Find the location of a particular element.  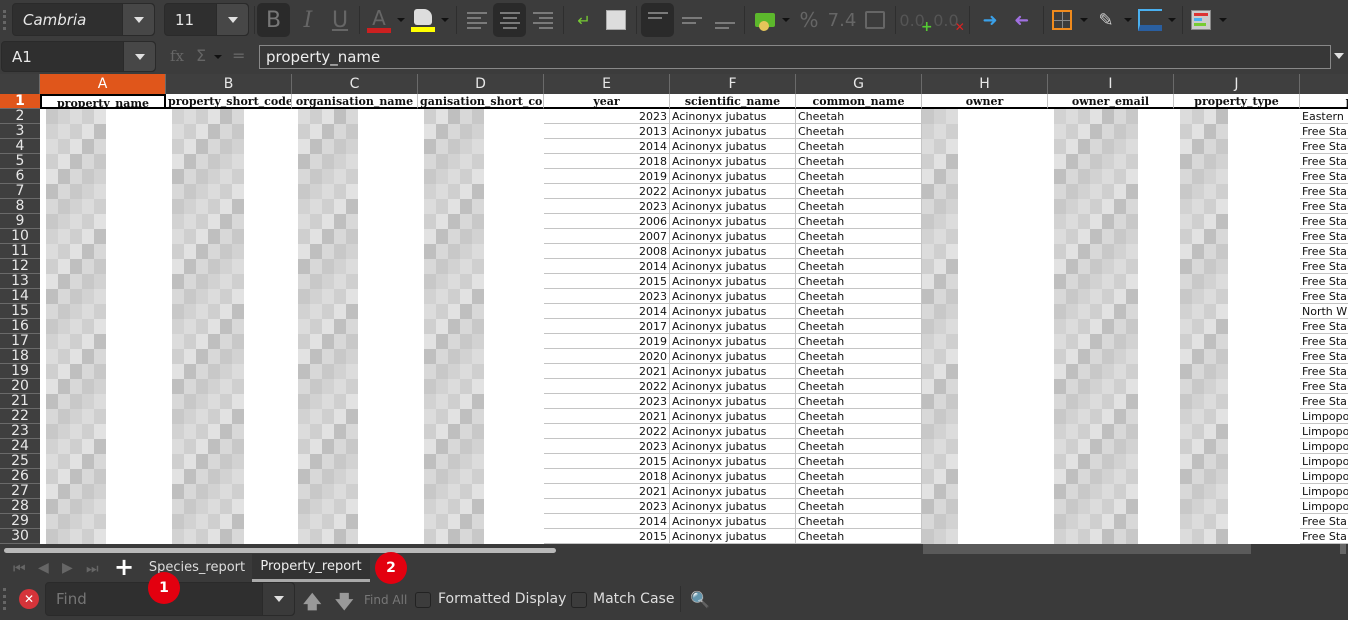

first-sheet-icon: ⏮ is located at coordinates (19, 569).